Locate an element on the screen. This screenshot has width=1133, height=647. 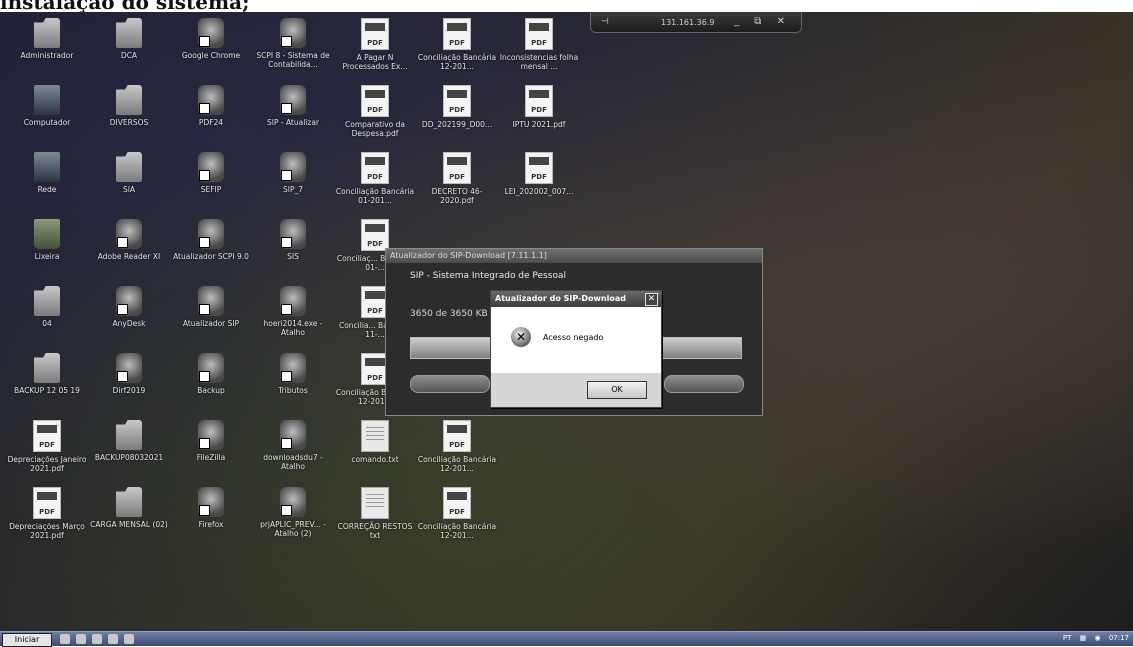
dialog-footer: OK is located at coordinates (576, 390).